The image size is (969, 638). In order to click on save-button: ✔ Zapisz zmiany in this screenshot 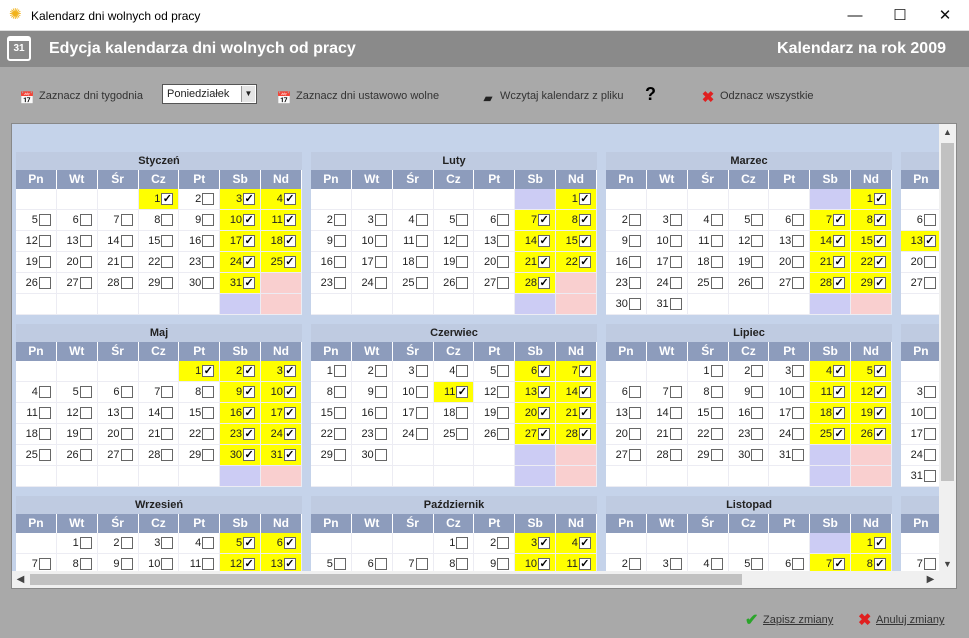, I will do `click(789, 620)`.